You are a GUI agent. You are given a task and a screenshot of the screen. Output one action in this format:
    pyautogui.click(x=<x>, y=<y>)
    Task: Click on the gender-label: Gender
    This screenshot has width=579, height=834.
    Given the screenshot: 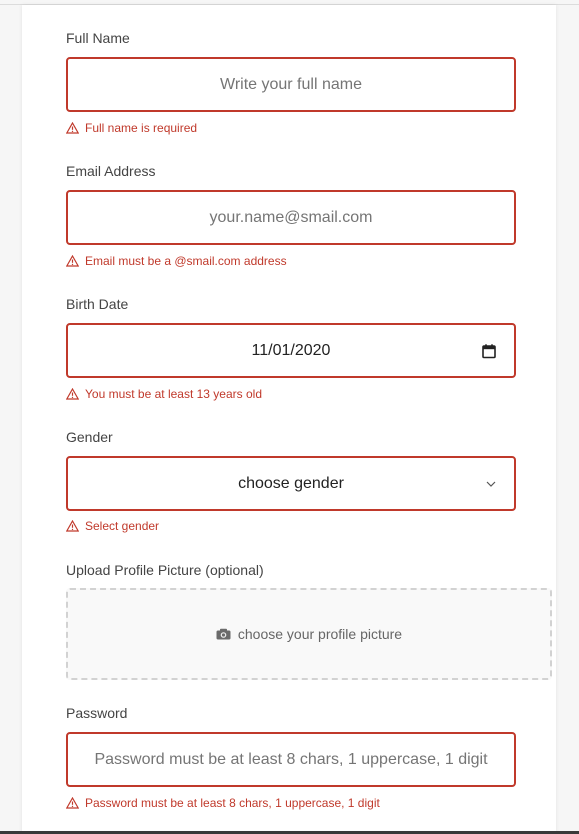 What is the action you would take?
    pyautogui.click(x=89, y=437)
    